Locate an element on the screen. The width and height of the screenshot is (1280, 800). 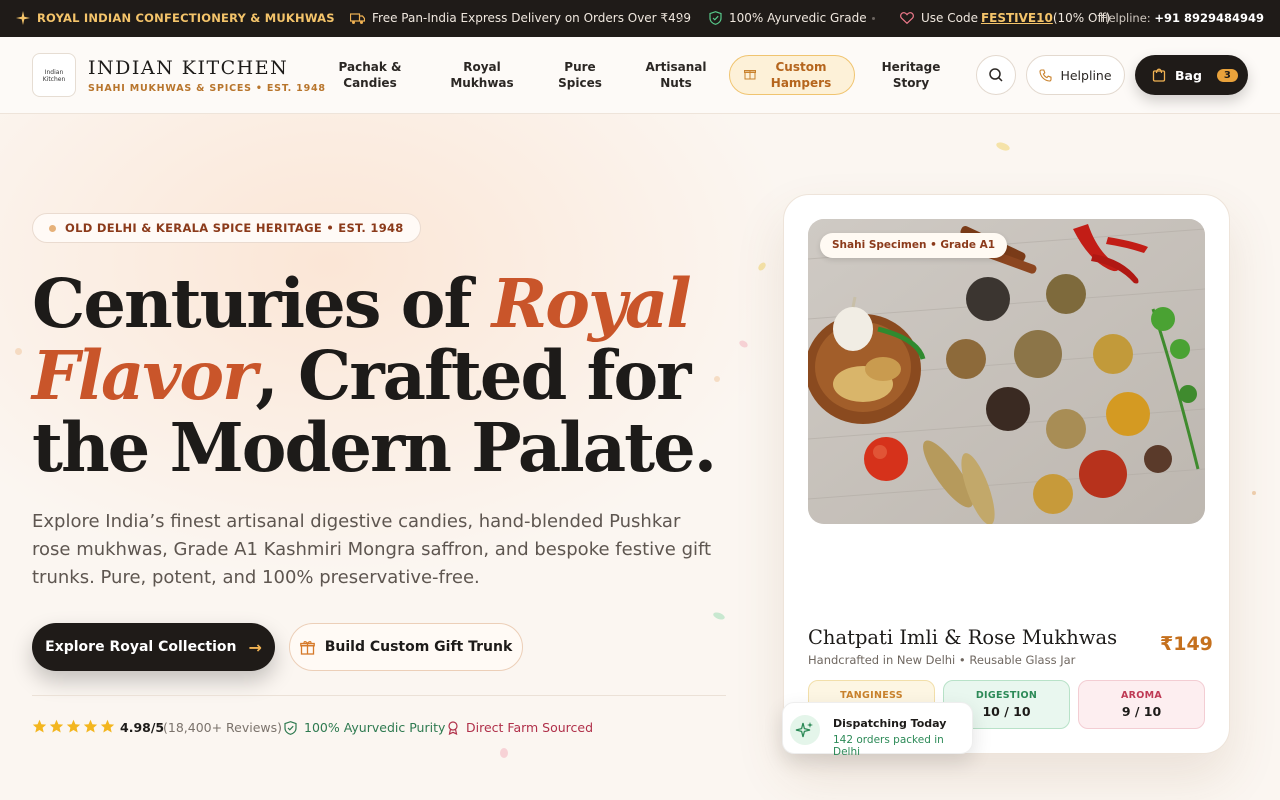
heart-icon is located at coordinates (907, 18).